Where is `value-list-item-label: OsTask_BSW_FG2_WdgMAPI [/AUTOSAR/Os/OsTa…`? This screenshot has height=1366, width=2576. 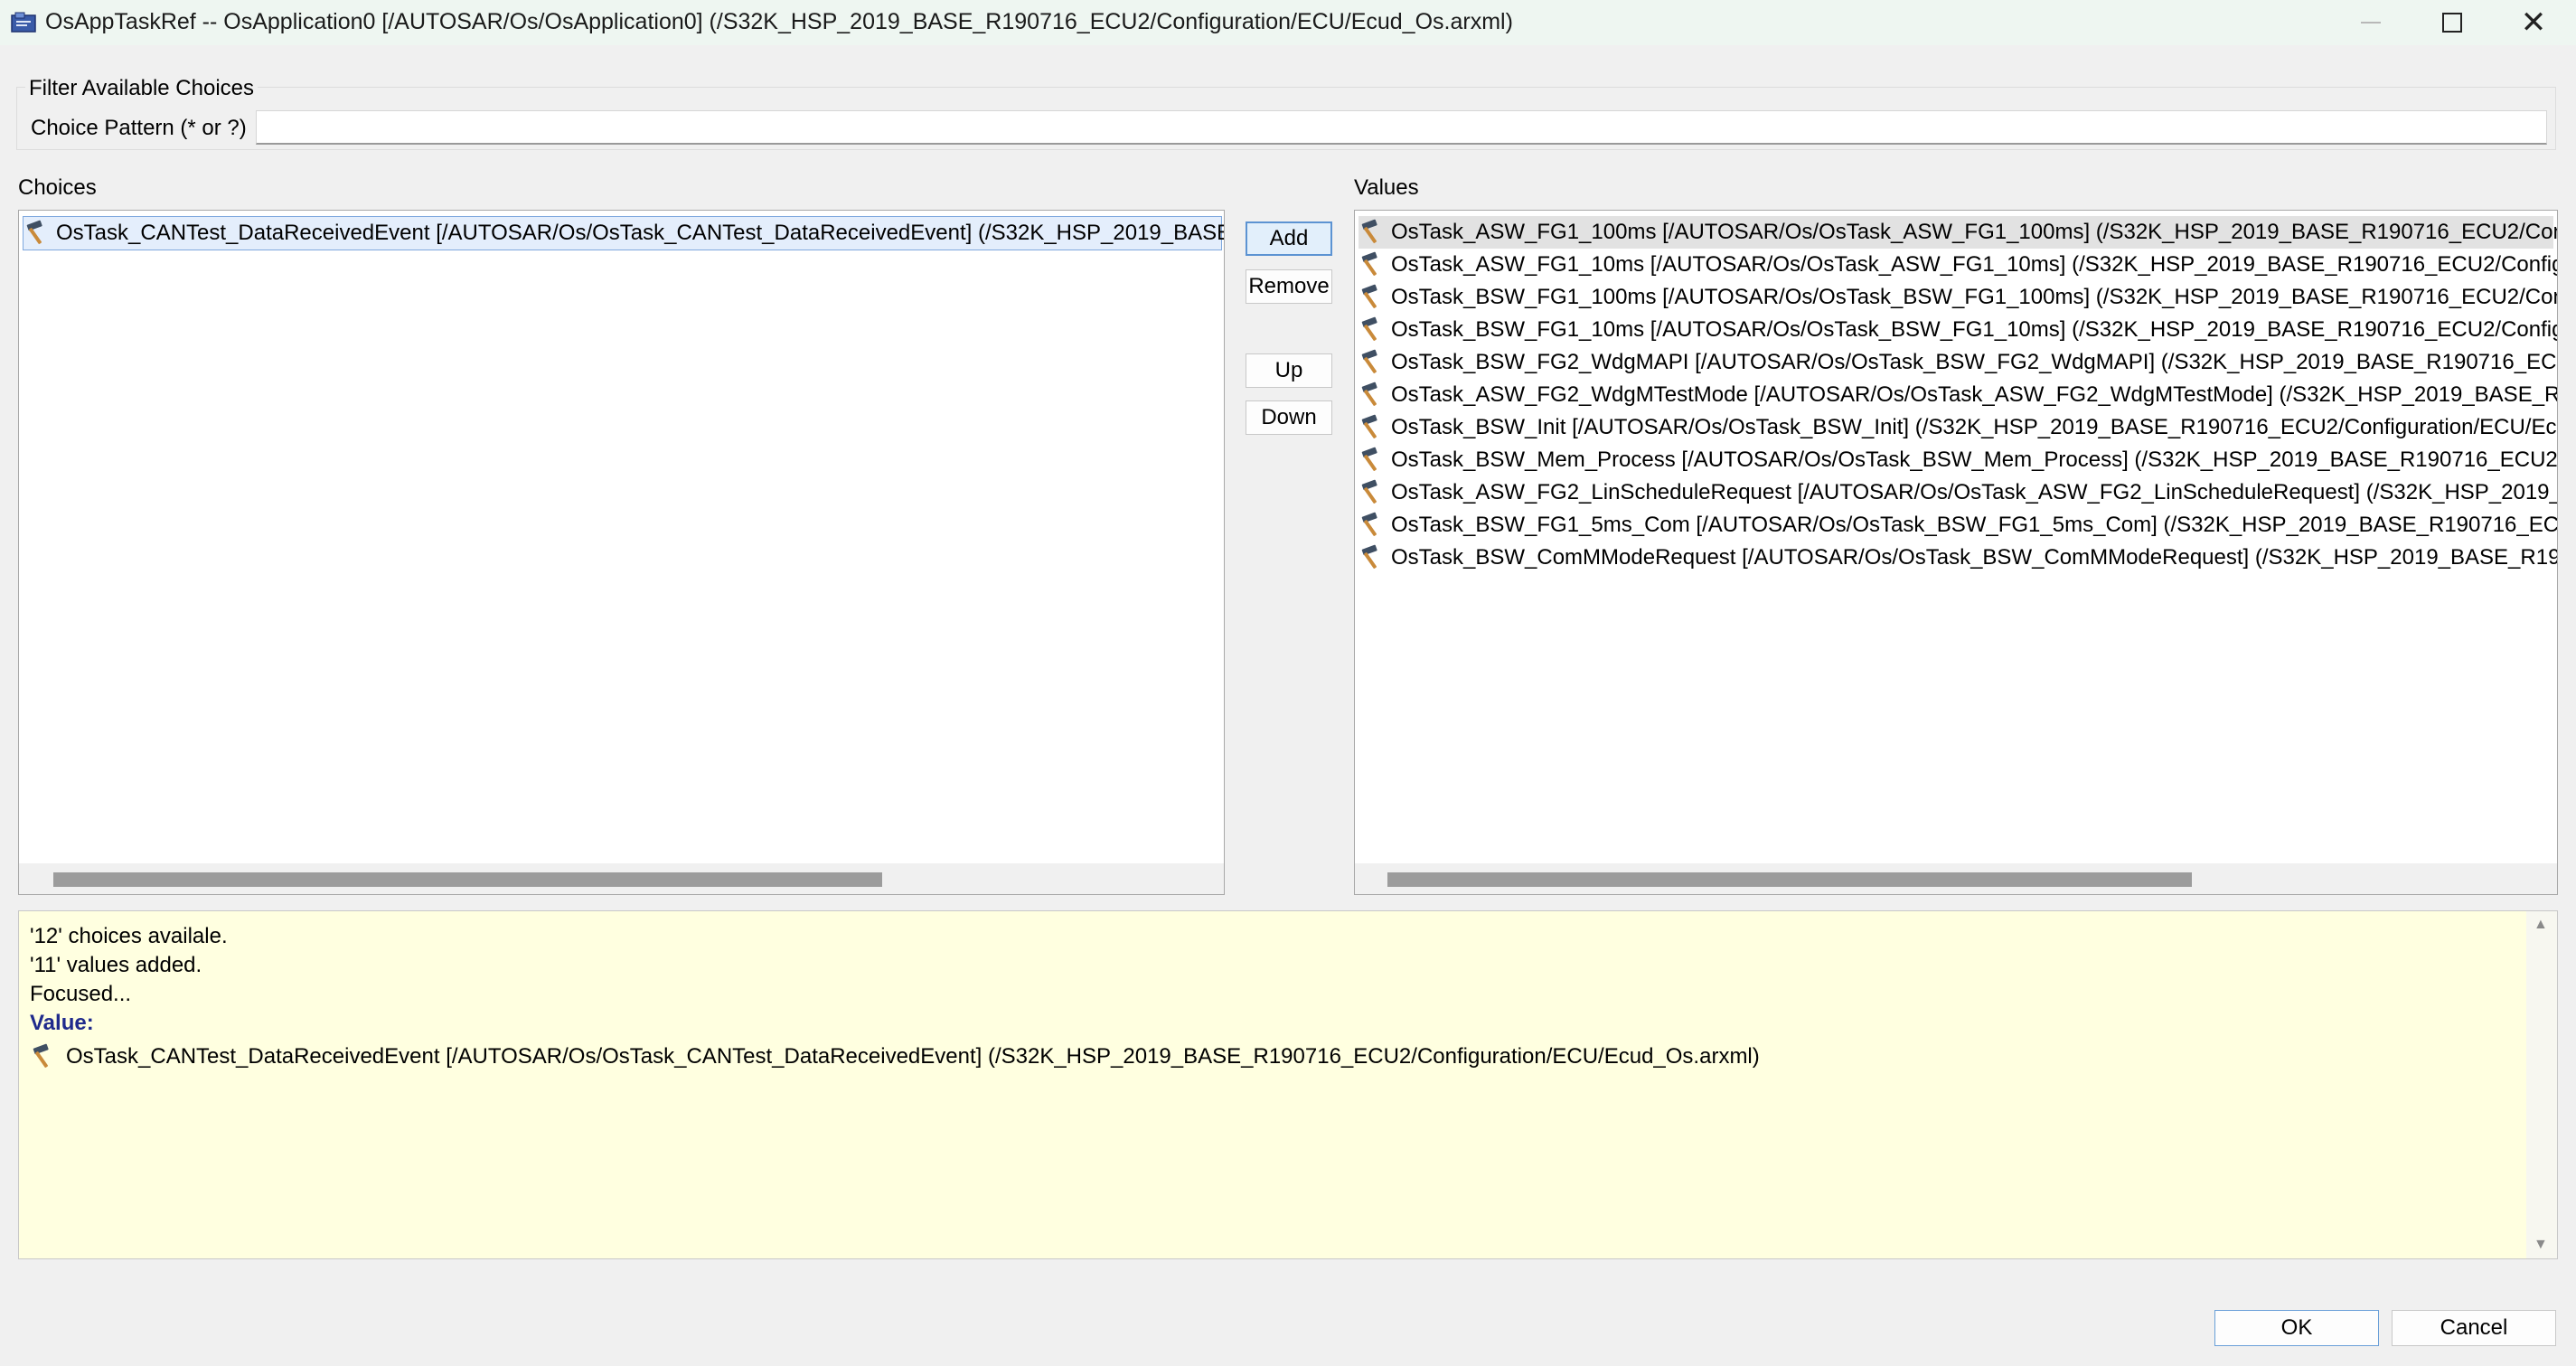 value-list-item-label: OsTask_BSW_FG2_WdgMAPI [/AUTOSAR/Os/OsTa… is located at coordinates (1975, 362).